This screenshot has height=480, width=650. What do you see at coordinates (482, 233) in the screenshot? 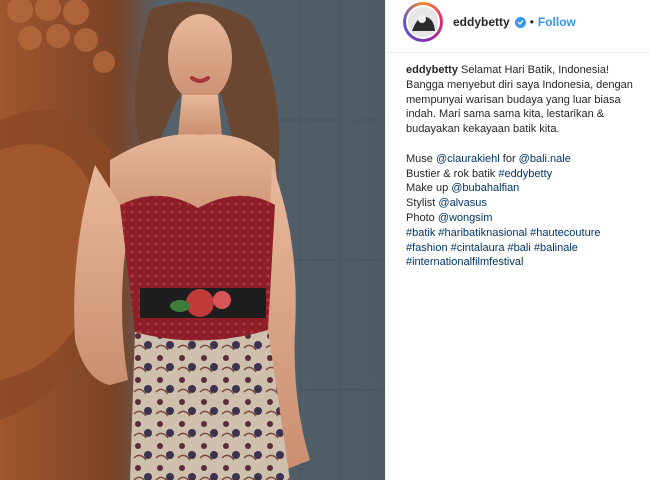
I see `hashtag-link: #haribatiknasional` at bounding box center [482, 233].